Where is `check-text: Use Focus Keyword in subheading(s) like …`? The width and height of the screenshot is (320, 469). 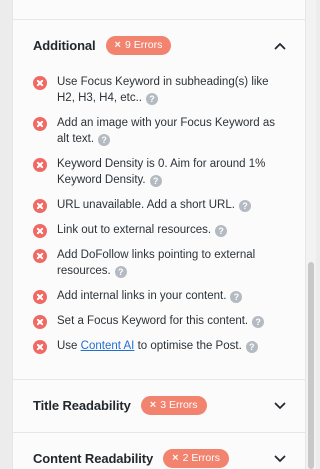
check-text: Use Focus Keyword in subheading(s) like … is located at coordinates (163, 90).